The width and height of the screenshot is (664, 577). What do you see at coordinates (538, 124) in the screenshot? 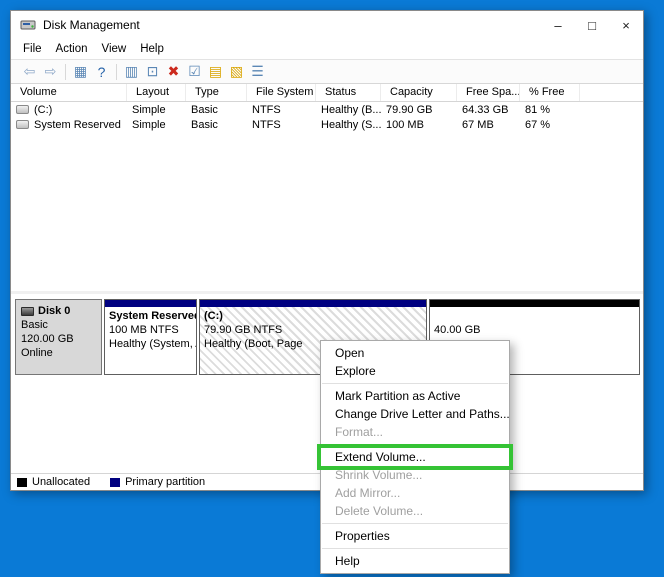
I see `volume-cell-free: 67 %` at bounding box center [538, 124].